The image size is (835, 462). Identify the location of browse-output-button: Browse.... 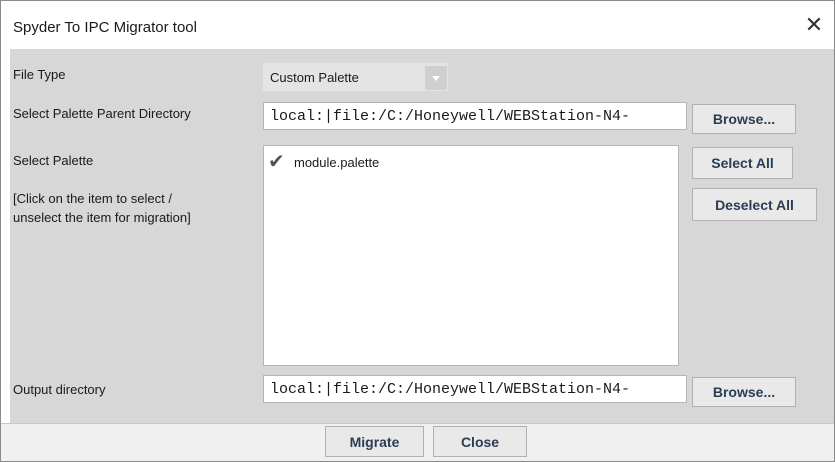
(744, 392).